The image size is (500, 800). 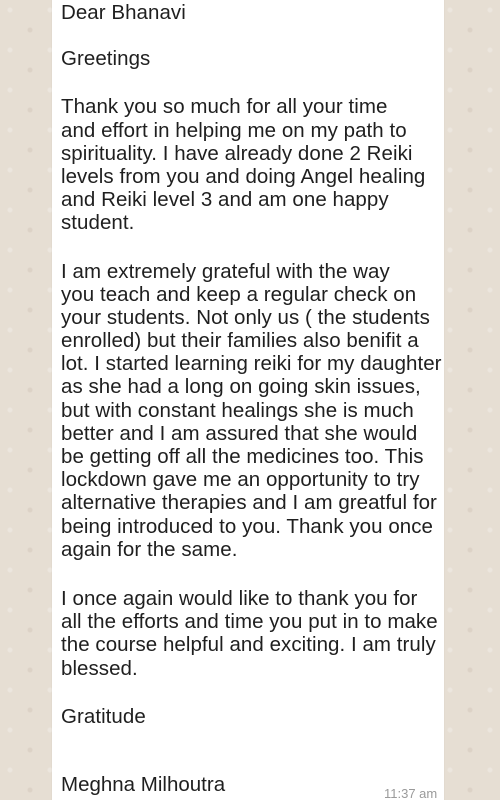 I want to click on paragraph-2-line: being introduced to you. Thank you once, so click(x=247, y=526).